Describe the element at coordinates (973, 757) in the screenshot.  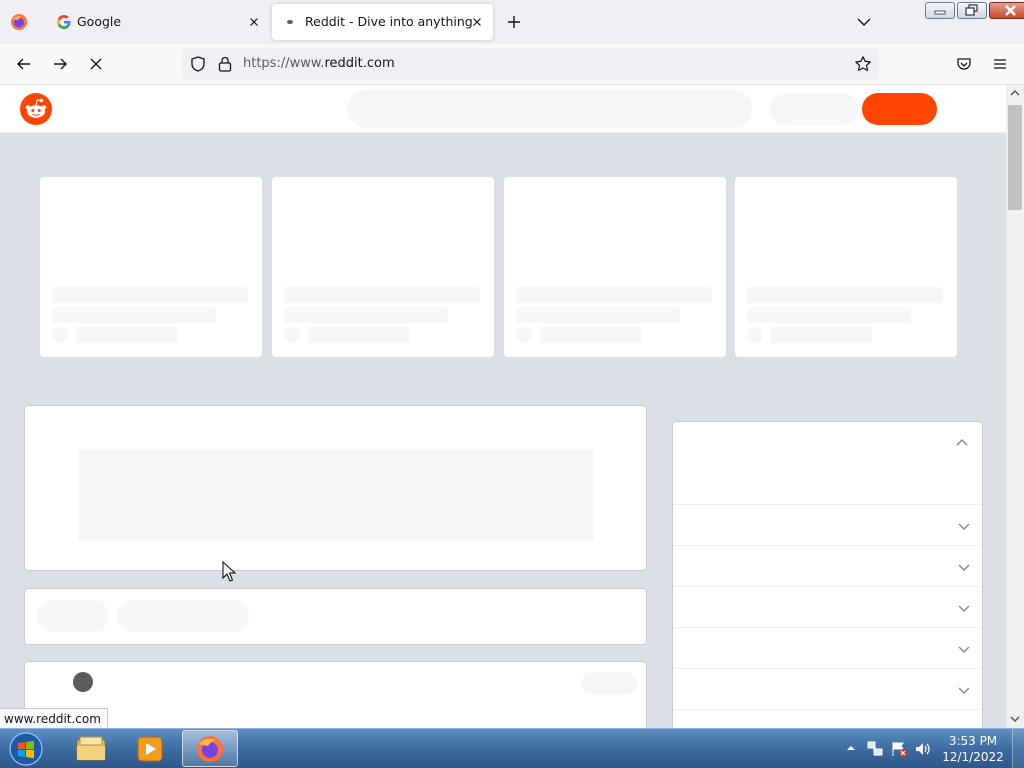
I see `clock-date: 12/1/2022` at that location.